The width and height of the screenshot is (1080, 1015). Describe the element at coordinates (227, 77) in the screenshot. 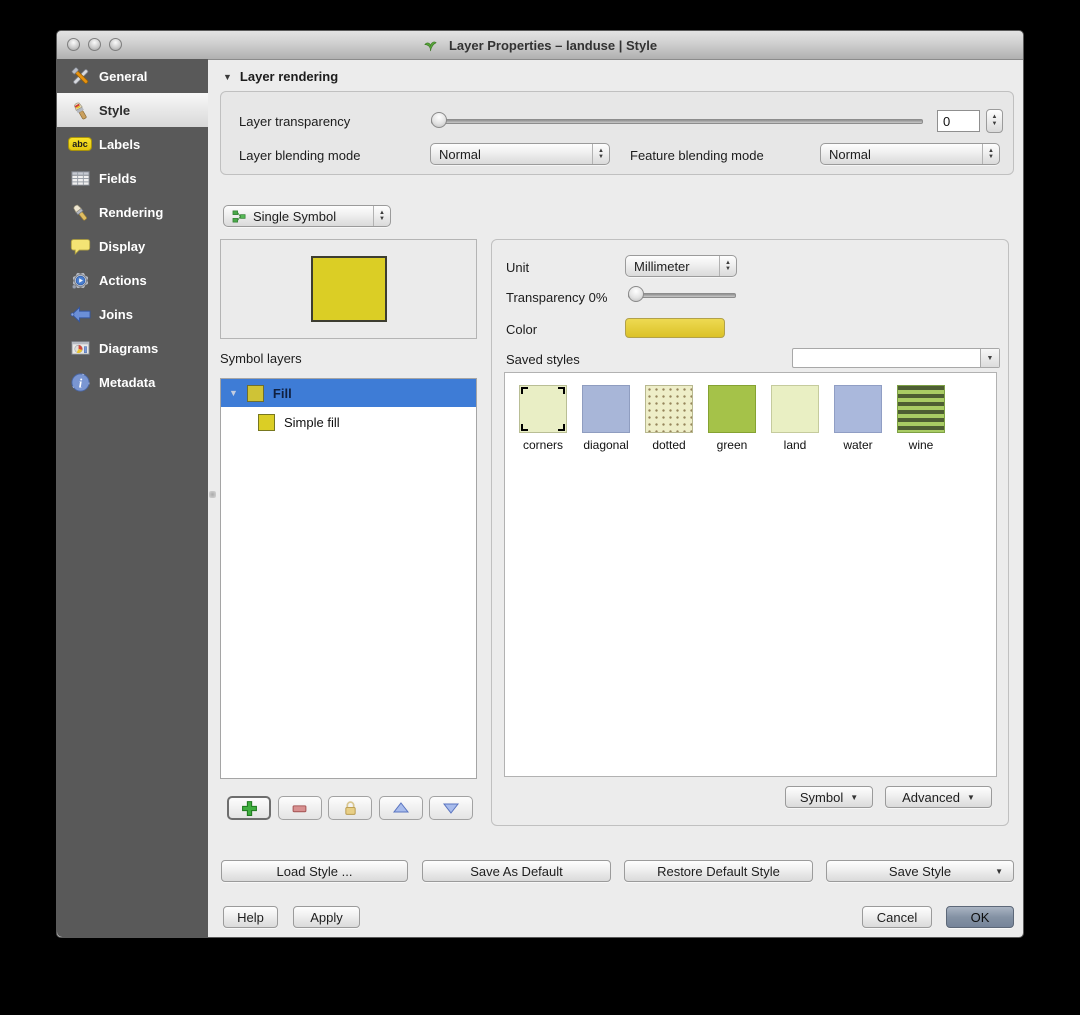

I see `collapse-triangle-icon: ▼` at that location.